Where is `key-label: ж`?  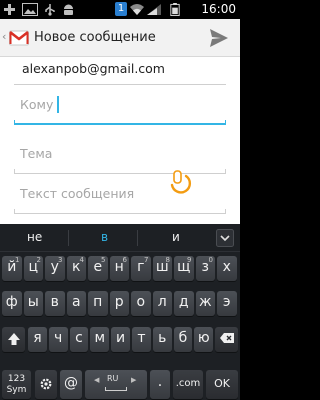
key-label: ж is located at coordinates (205, 302).